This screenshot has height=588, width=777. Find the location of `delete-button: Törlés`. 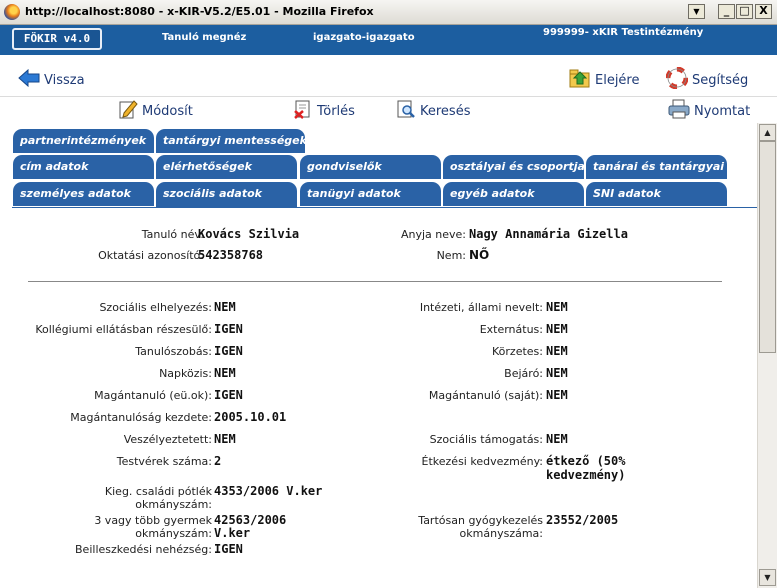

delete-button: Törlés is located at coordinates (324, 111).